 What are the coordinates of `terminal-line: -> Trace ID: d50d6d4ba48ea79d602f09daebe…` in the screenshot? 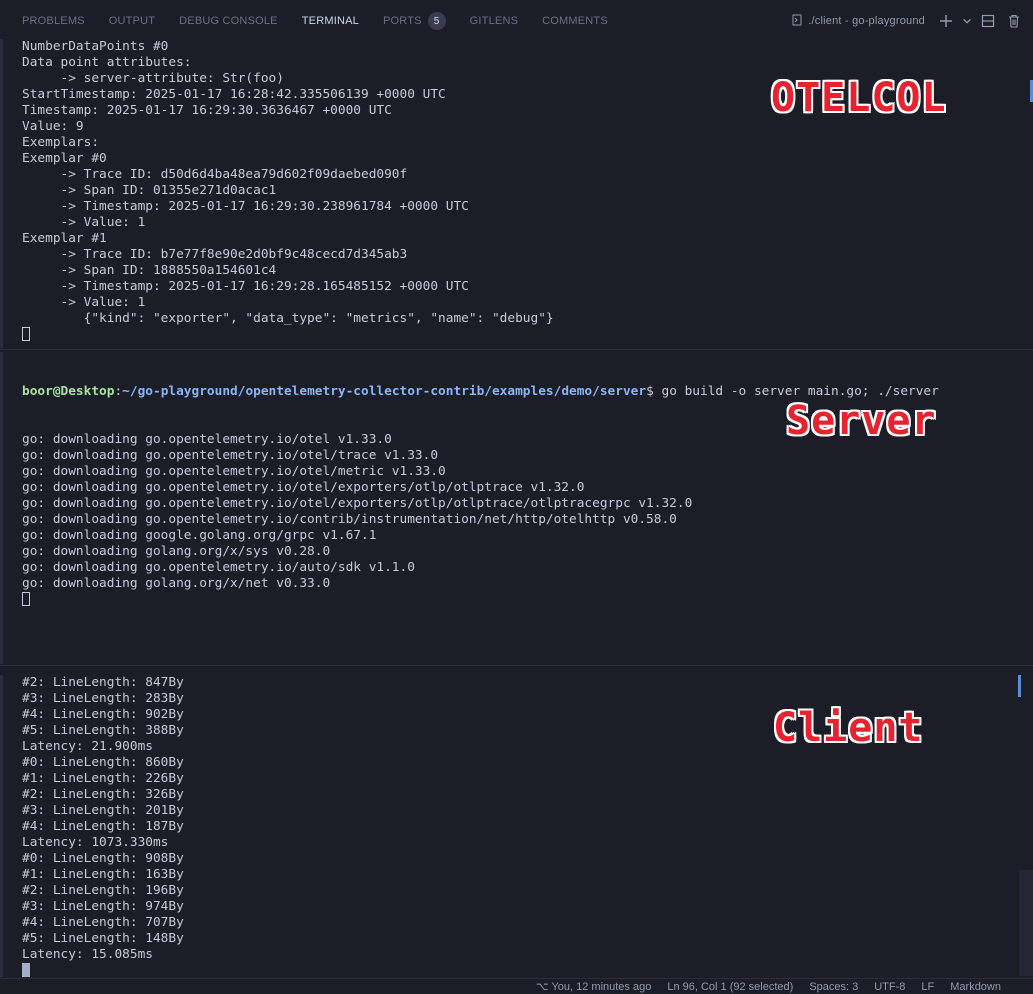 It's located at (215, 174).